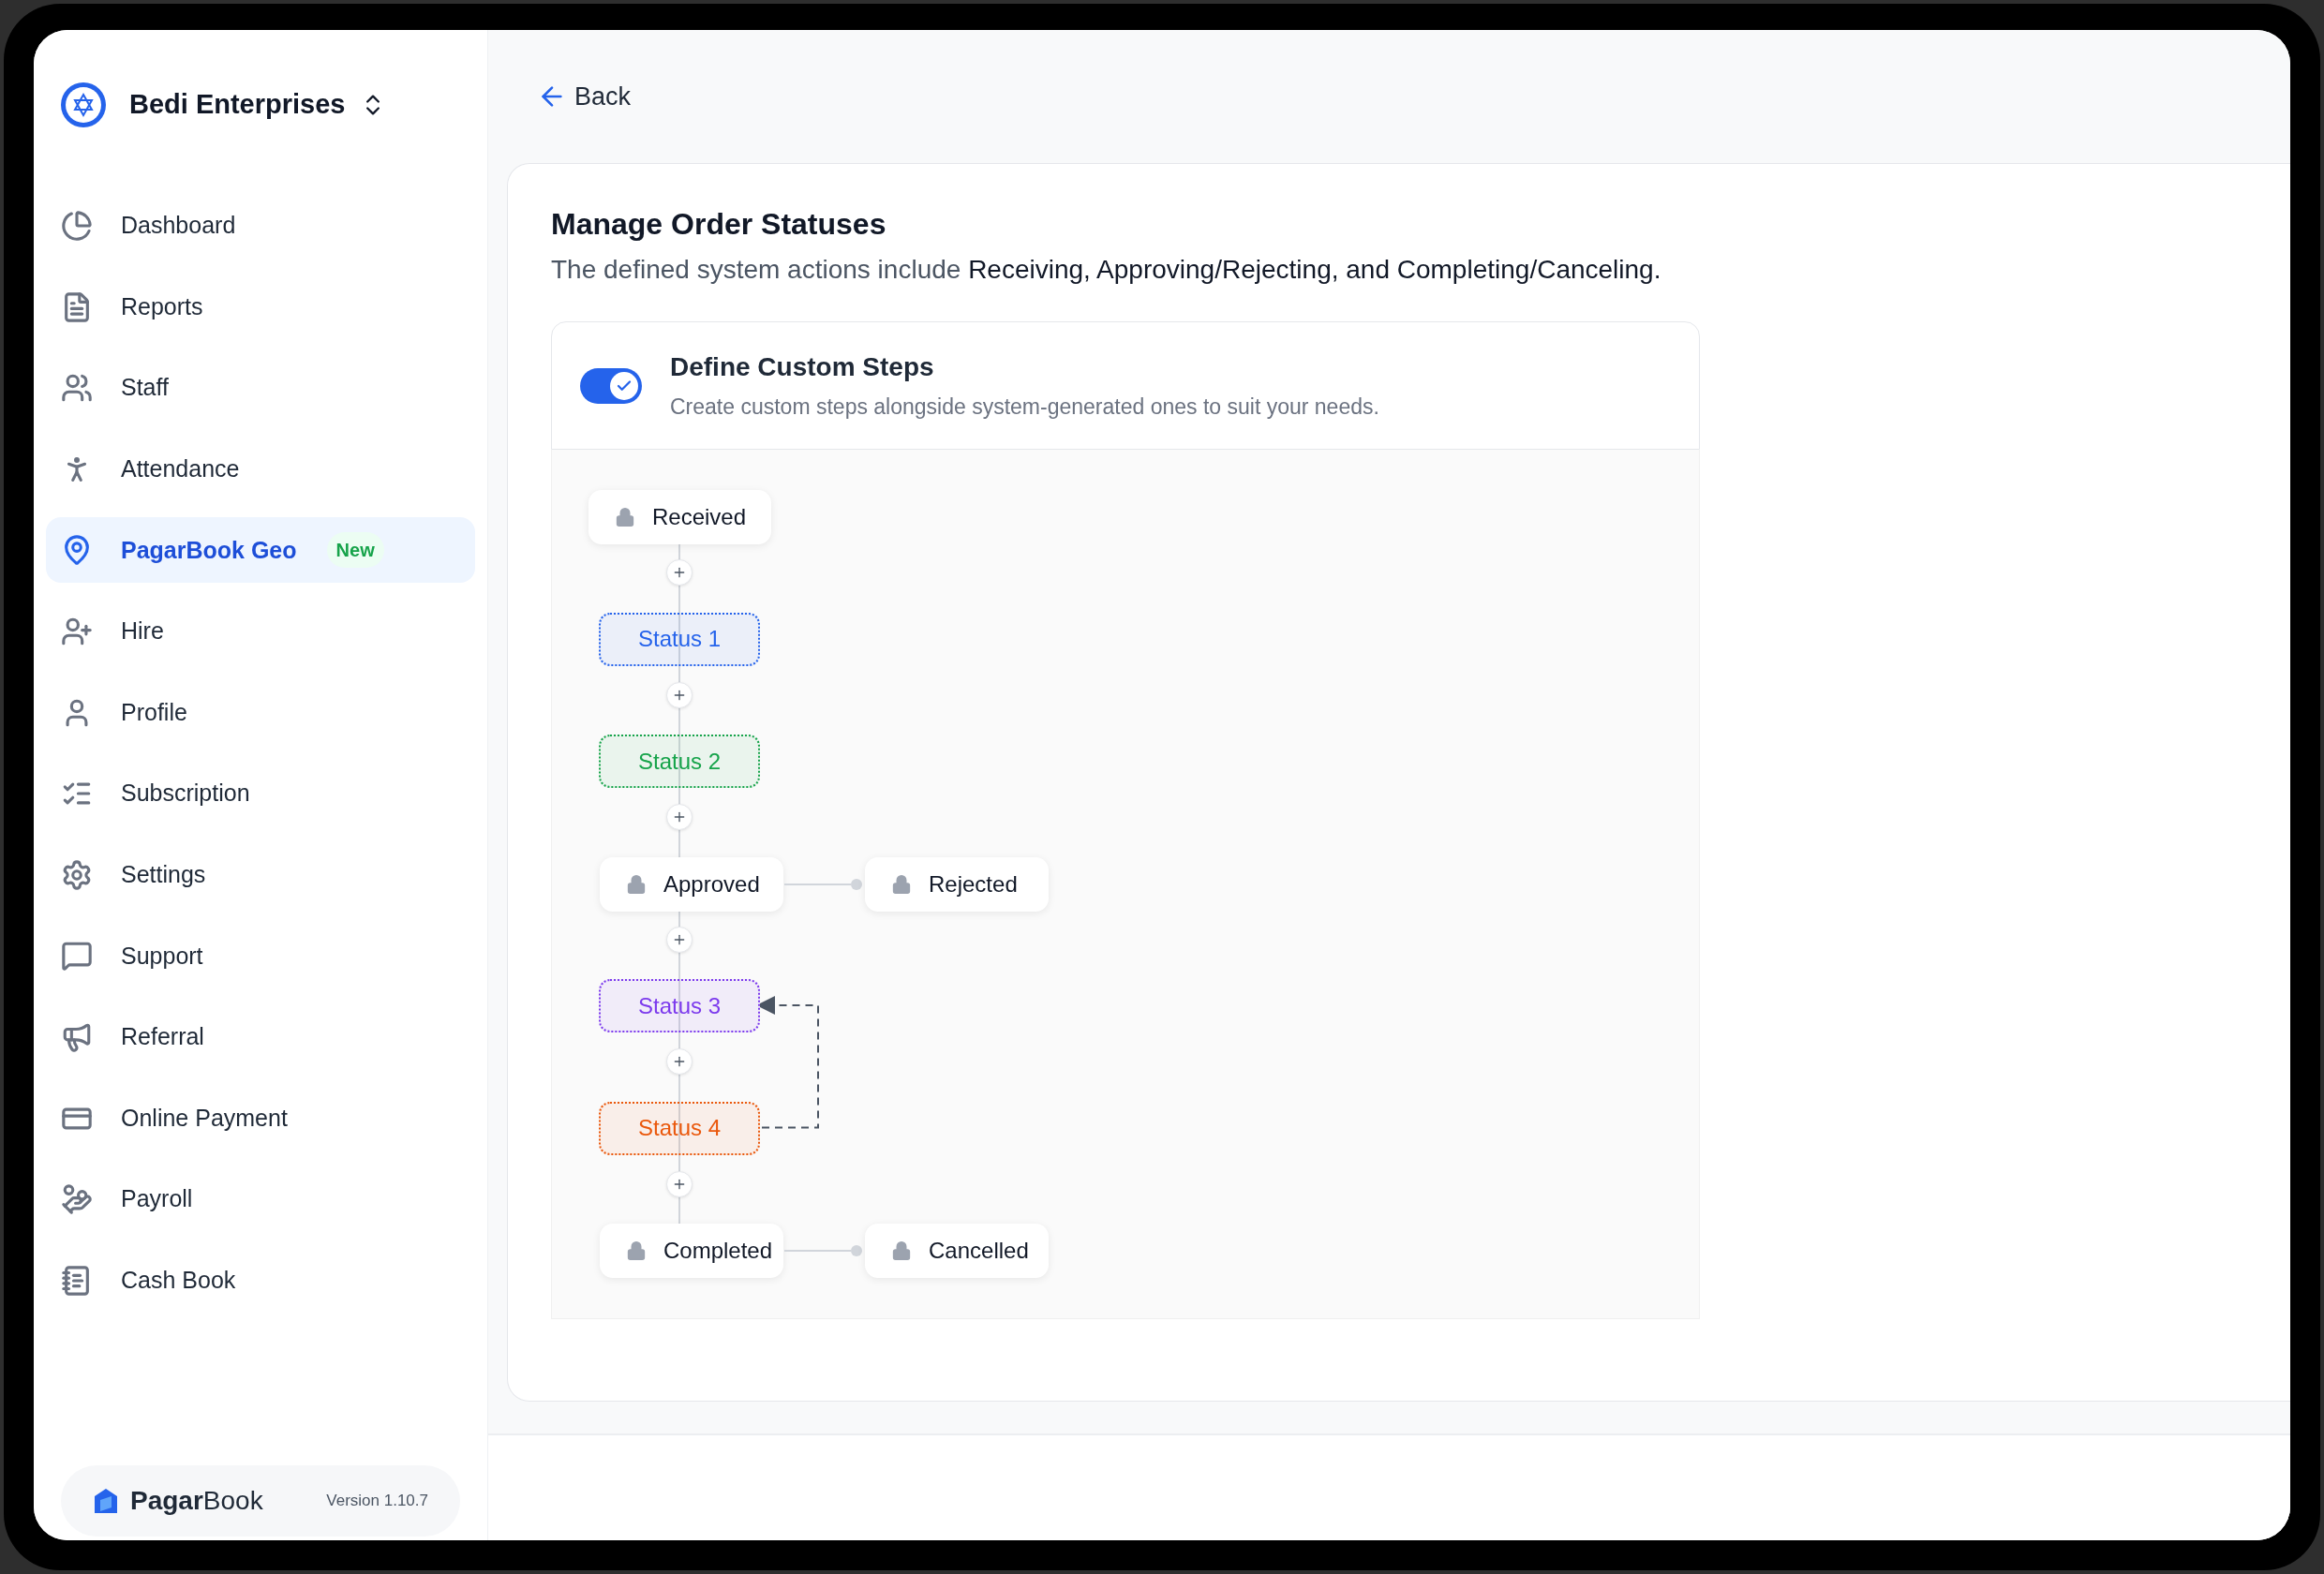 Image resolution: width=2324 pixels, height=1574 pixels. I want to click on custom-step: Status 1, so click(679, 639).